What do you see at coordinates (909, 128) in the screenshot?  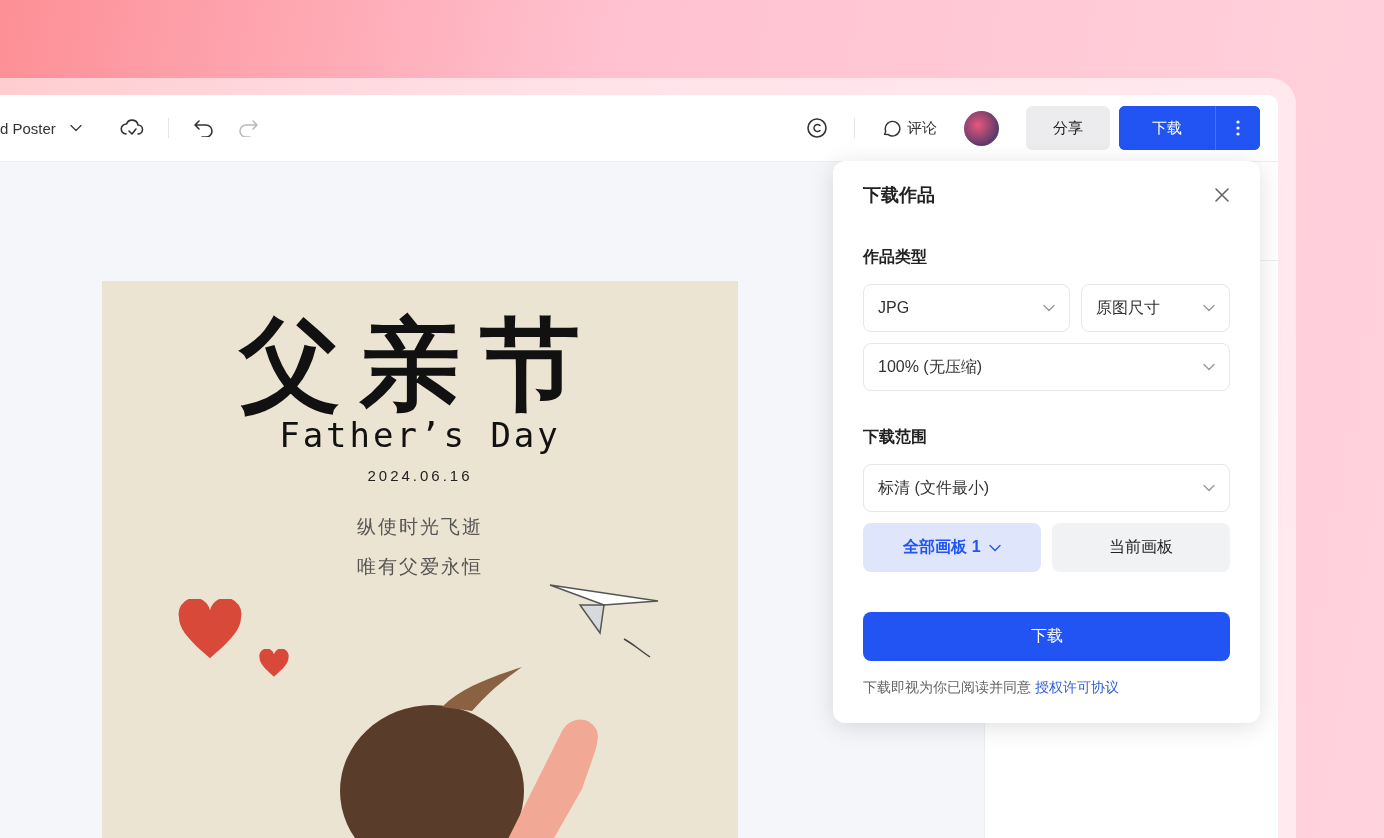 I see `comment-button: 评论` at bounding box center [909, 128].